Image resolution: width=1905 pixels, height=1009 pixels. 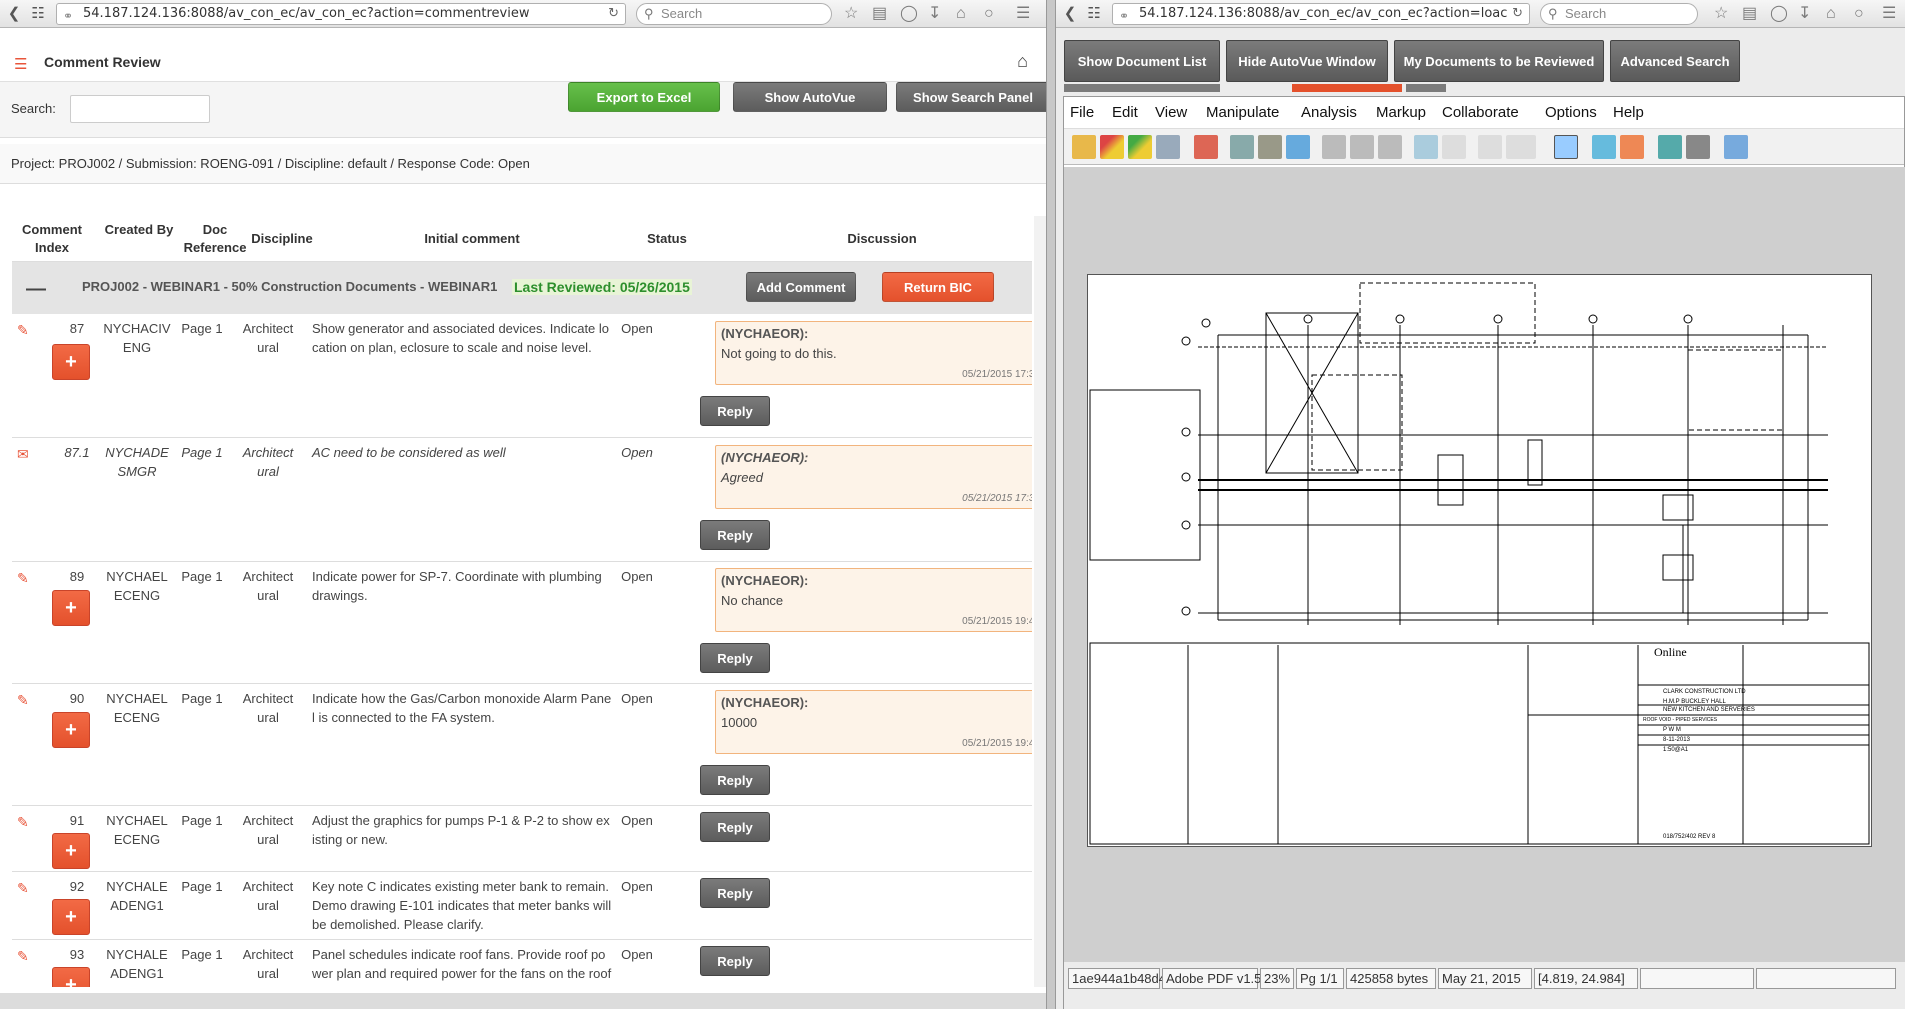 I want to click on 3d-icon, so click(x=1698, y=147).